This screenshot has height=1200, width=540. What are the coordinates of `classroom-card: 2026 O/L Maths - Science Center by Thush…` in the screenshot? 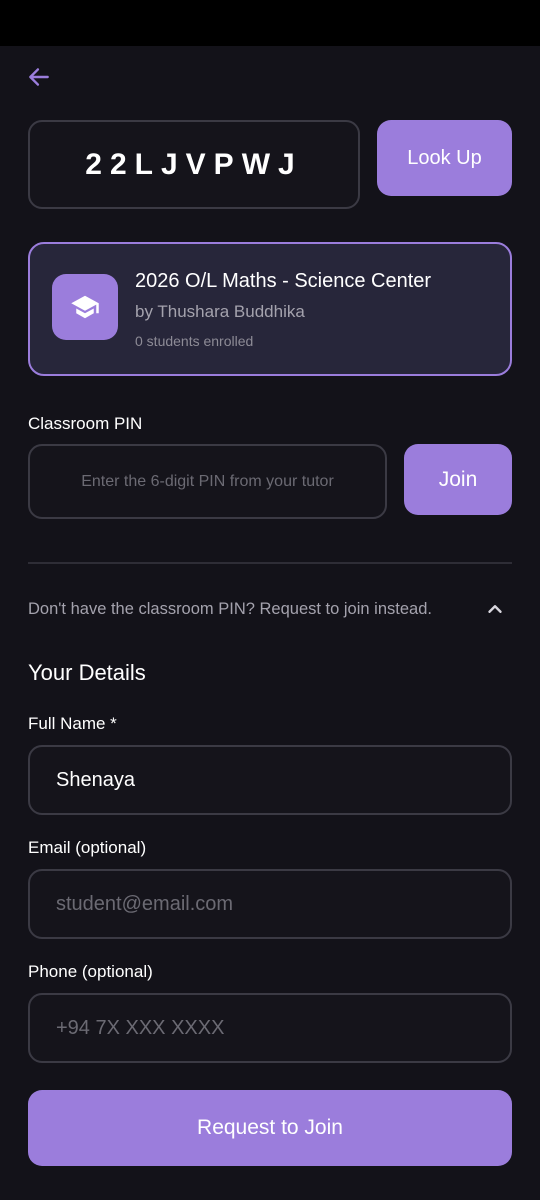 It's located at (270, 309).